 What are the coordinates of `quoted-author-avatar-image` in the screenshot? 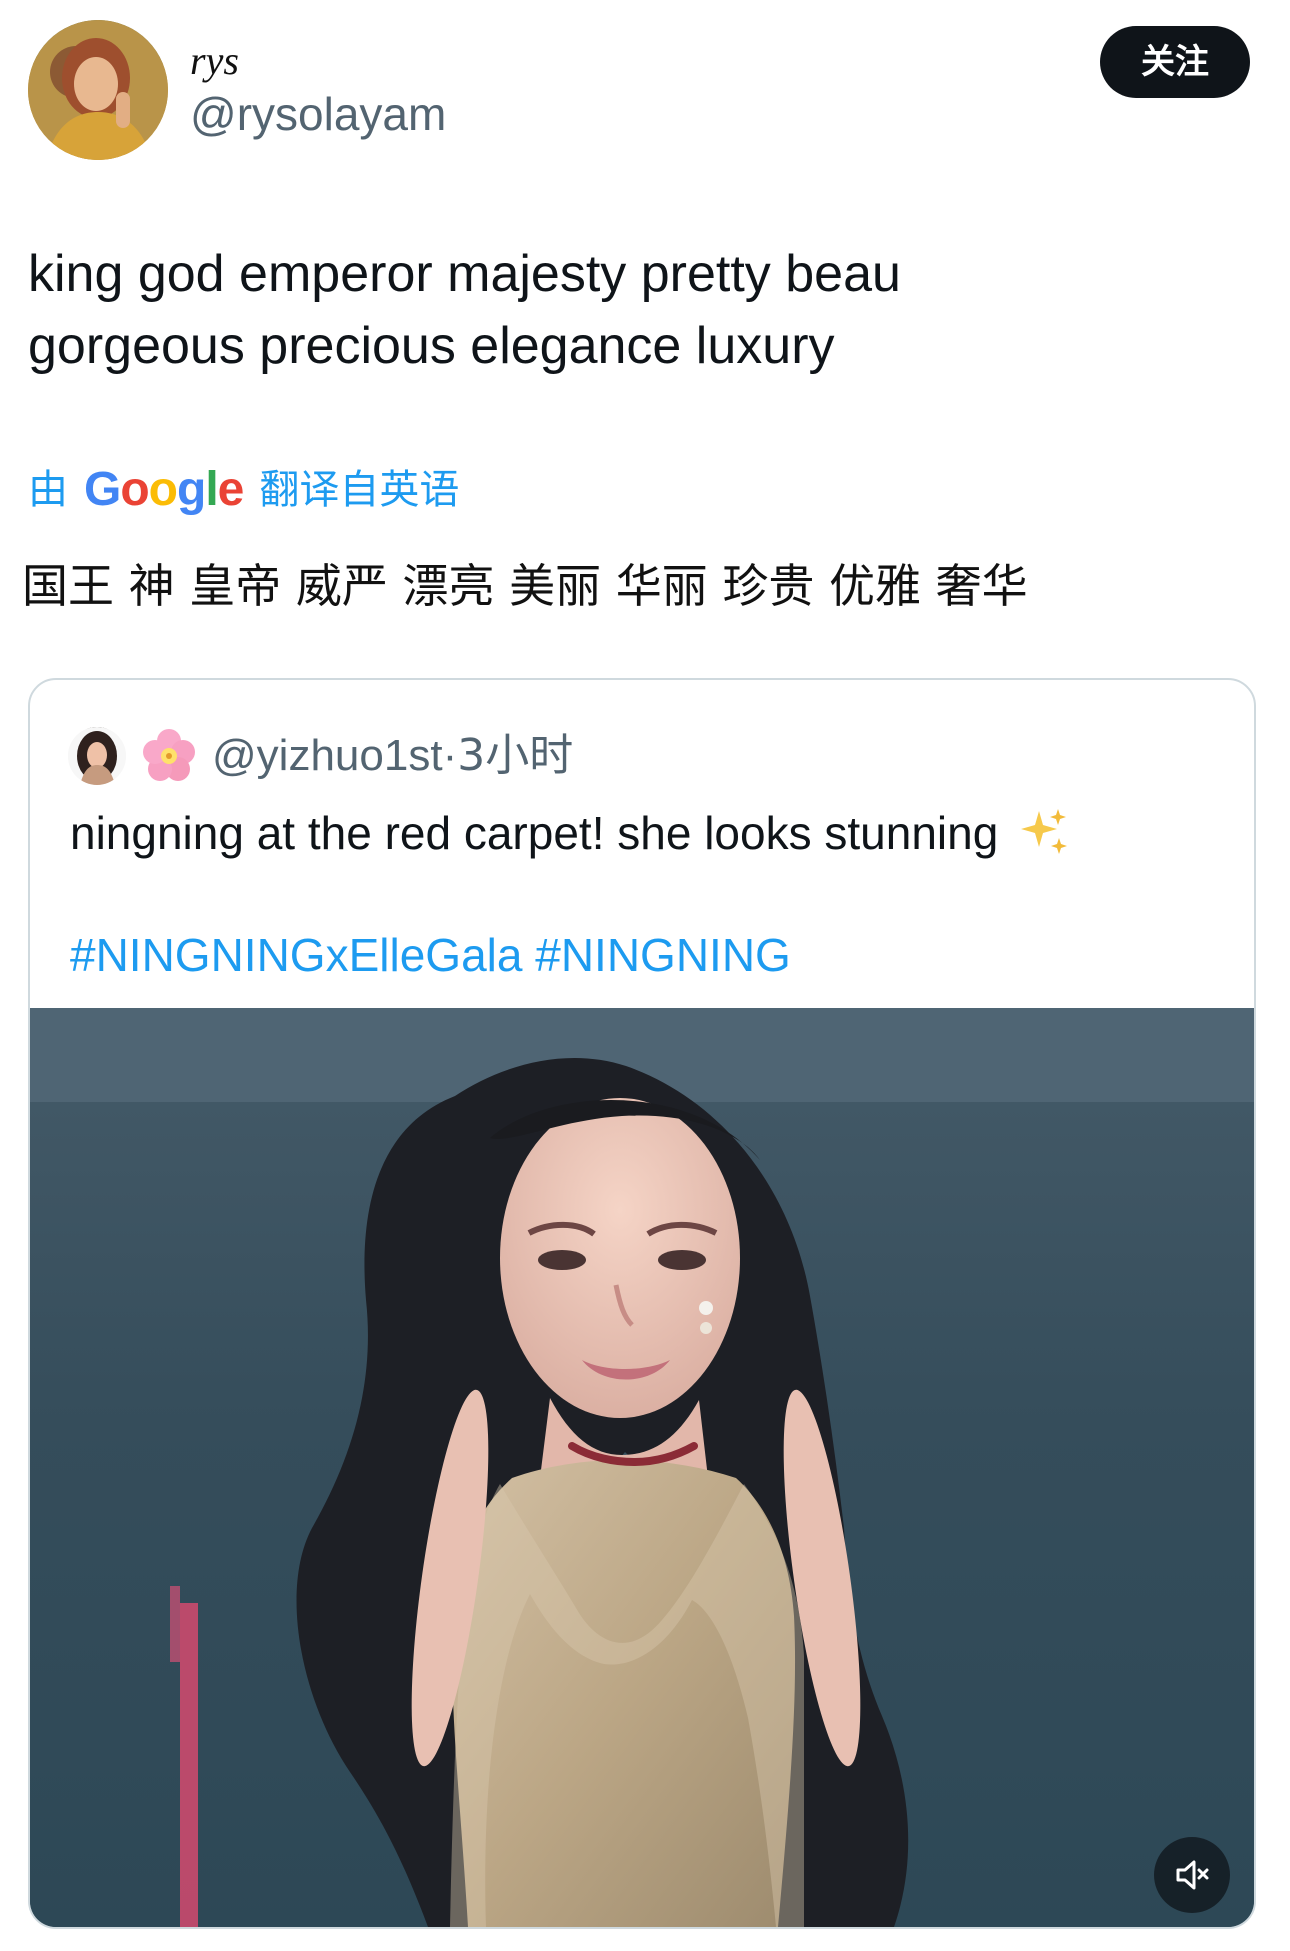 It's located at (97, 756).